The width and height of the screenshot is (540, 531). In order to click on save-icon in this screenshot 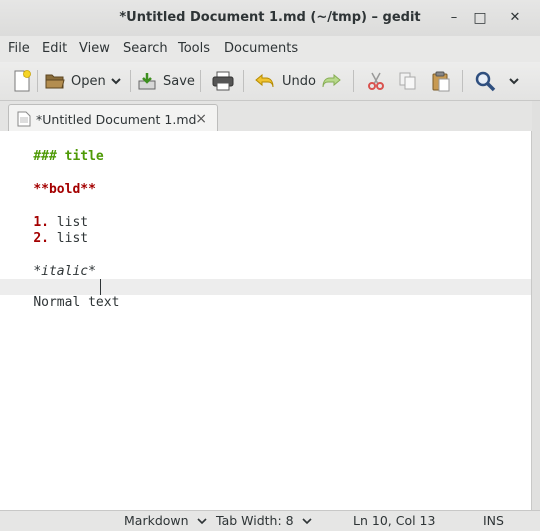, I will do `click(147, 81)`.